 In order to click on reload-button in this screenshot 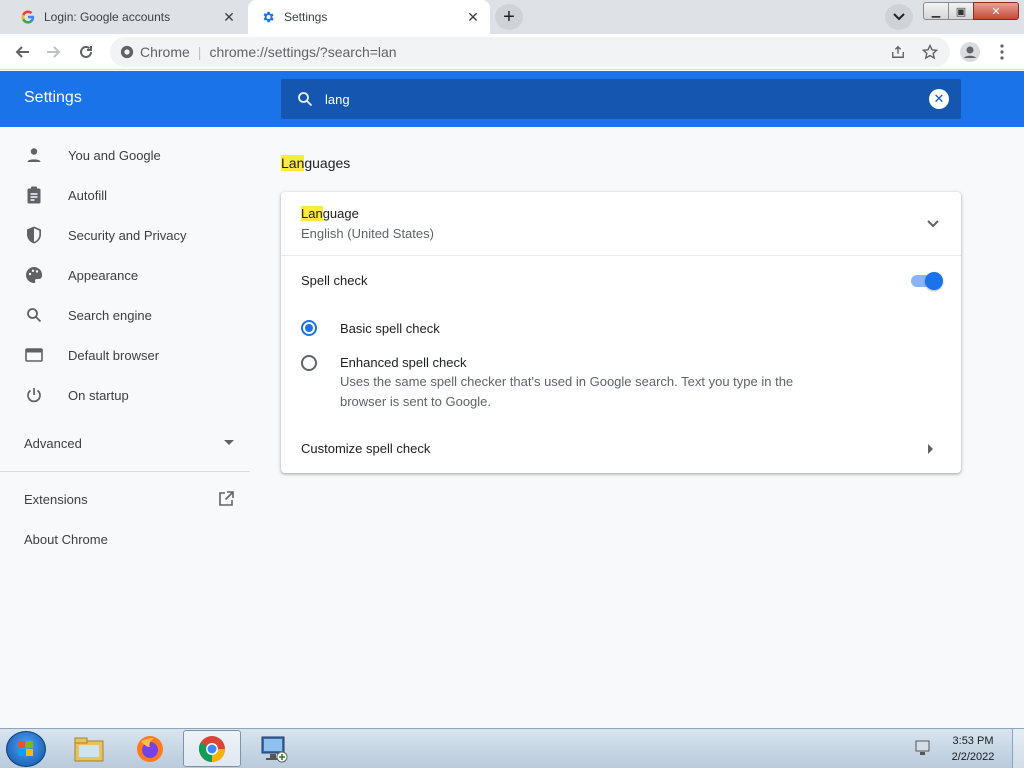, I will do `click(86, 52)`.